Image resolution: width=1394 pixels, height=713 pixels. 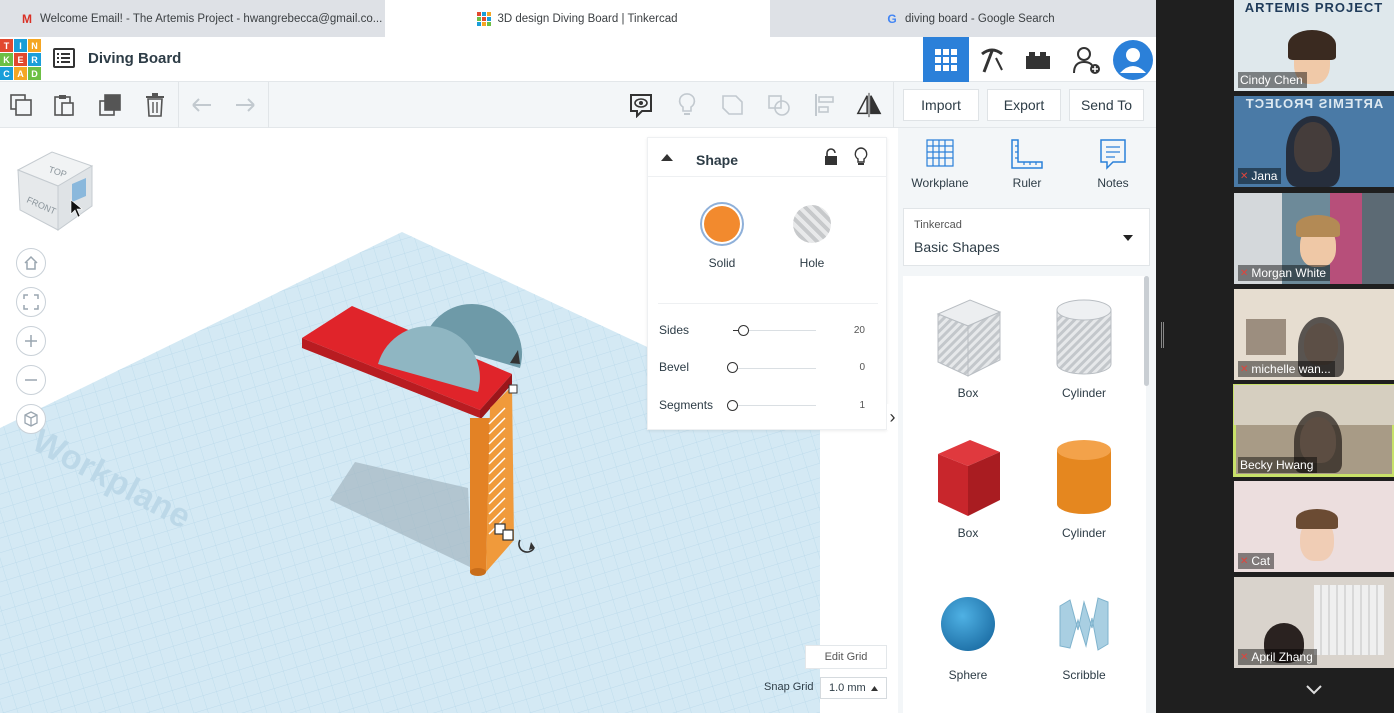 I want to click on design-title: Diving Board, so click(x=134, y=58).